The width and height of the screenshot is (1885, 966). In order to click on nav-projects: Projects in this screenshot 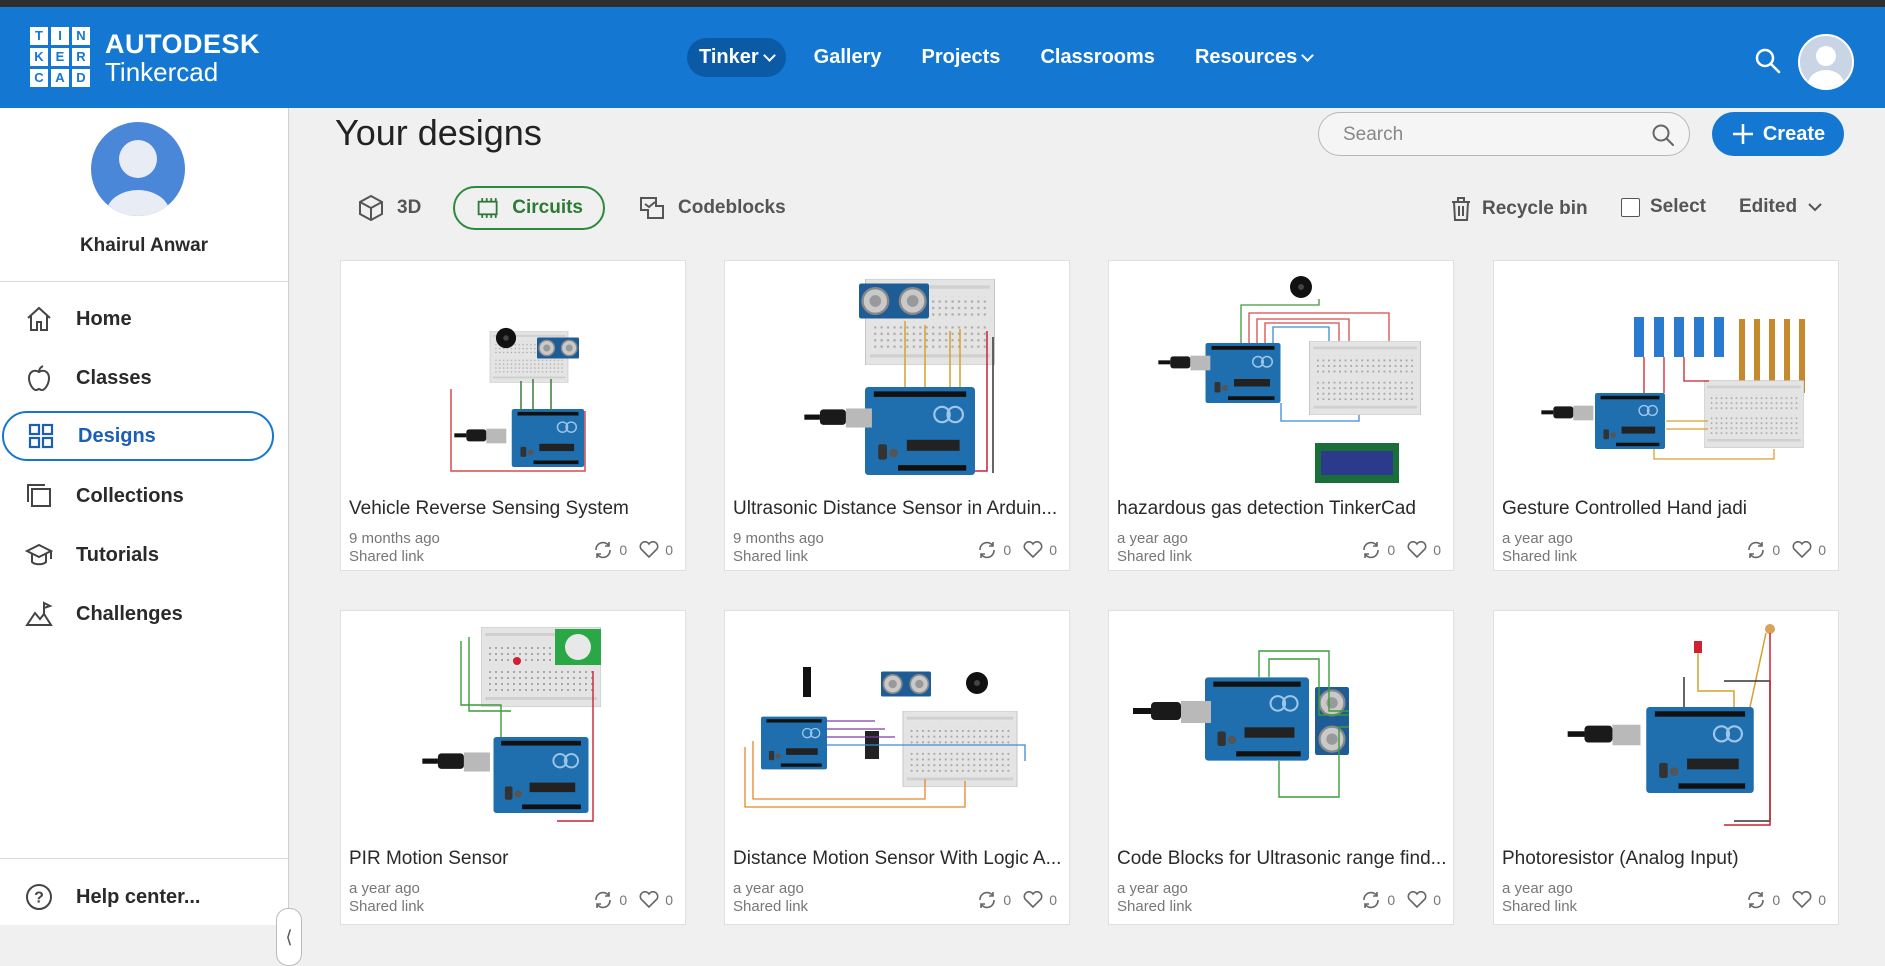, I will do `click(961, 57)`.